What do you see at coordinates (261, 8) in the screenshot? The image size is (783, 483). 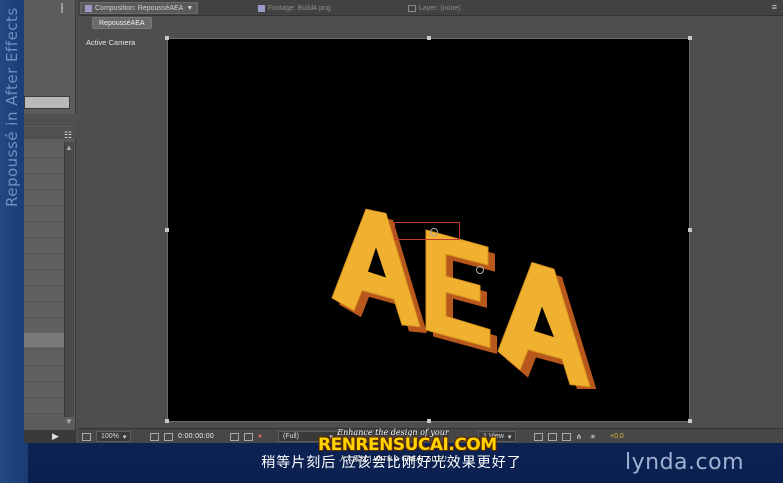 I see `footage-icon` at bounding box center [261, 8].